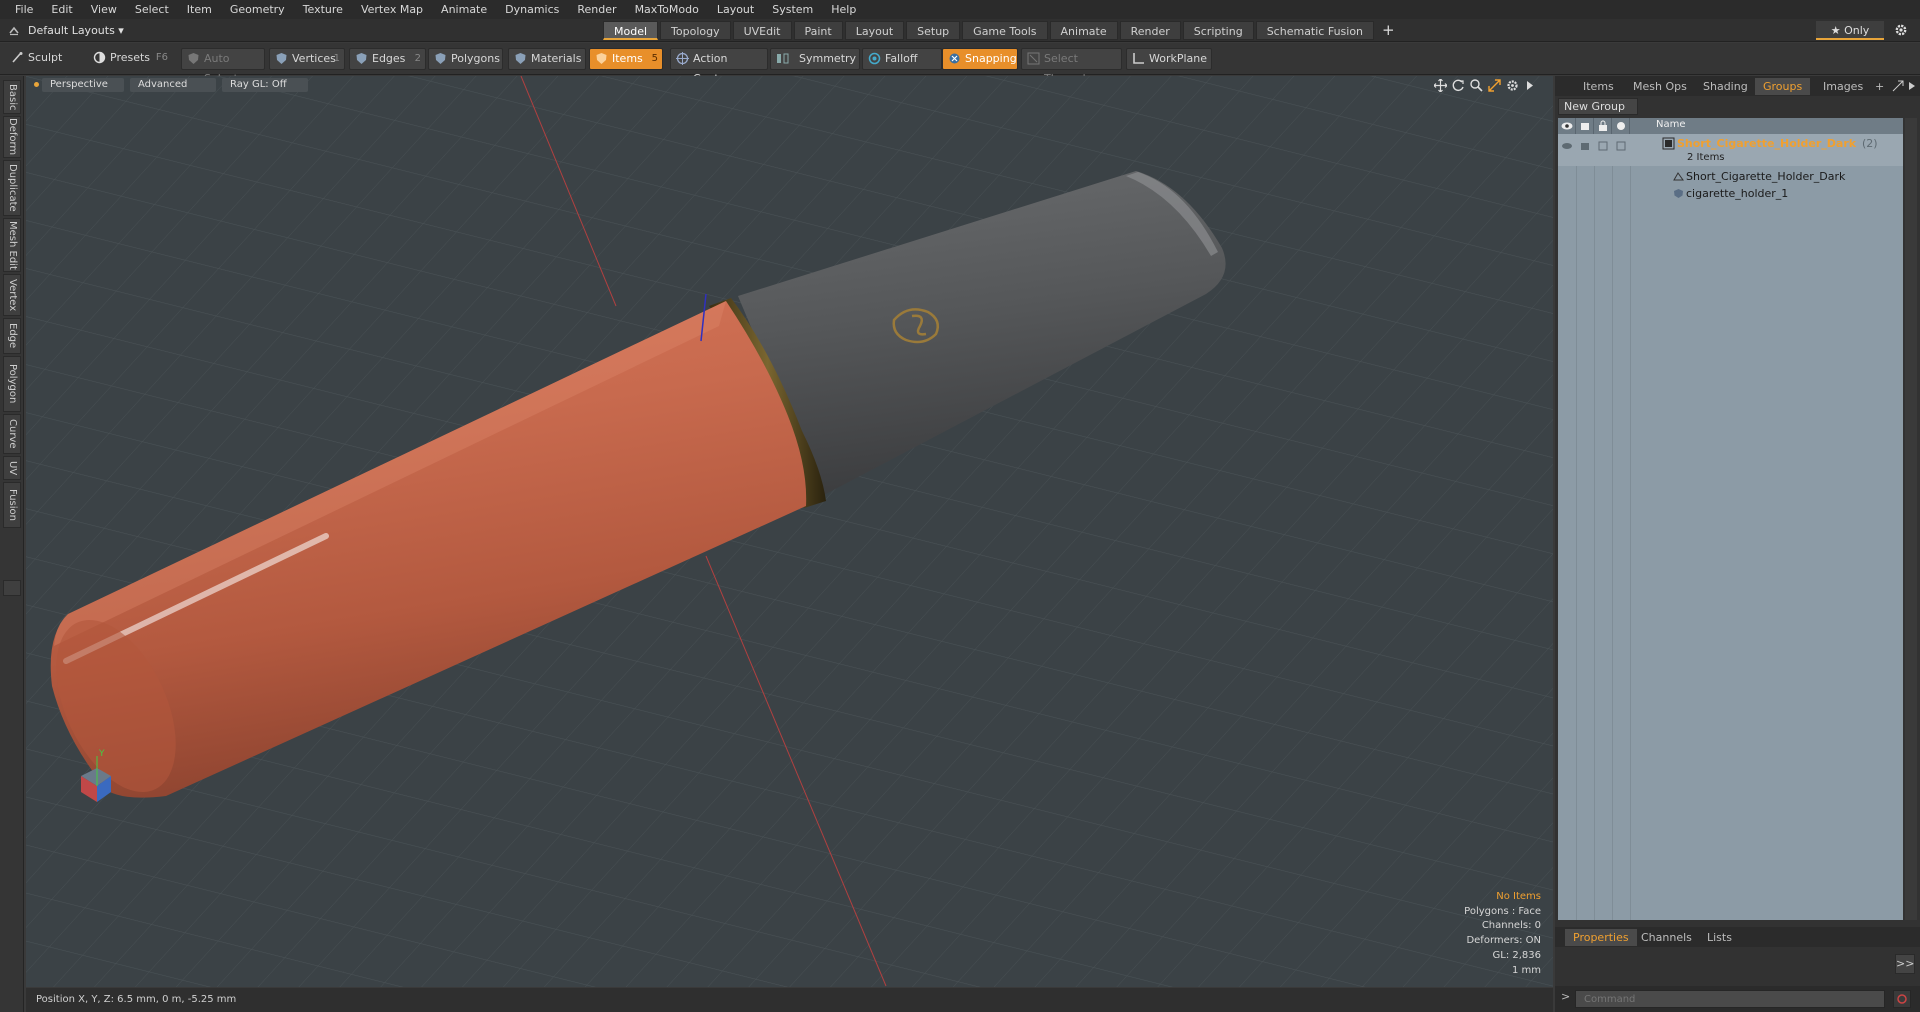 This screenshot has width=1920, height=1012. Describe the element at coordinates (1901, 30) in the screenshot. I see `gear-icon` at that location.